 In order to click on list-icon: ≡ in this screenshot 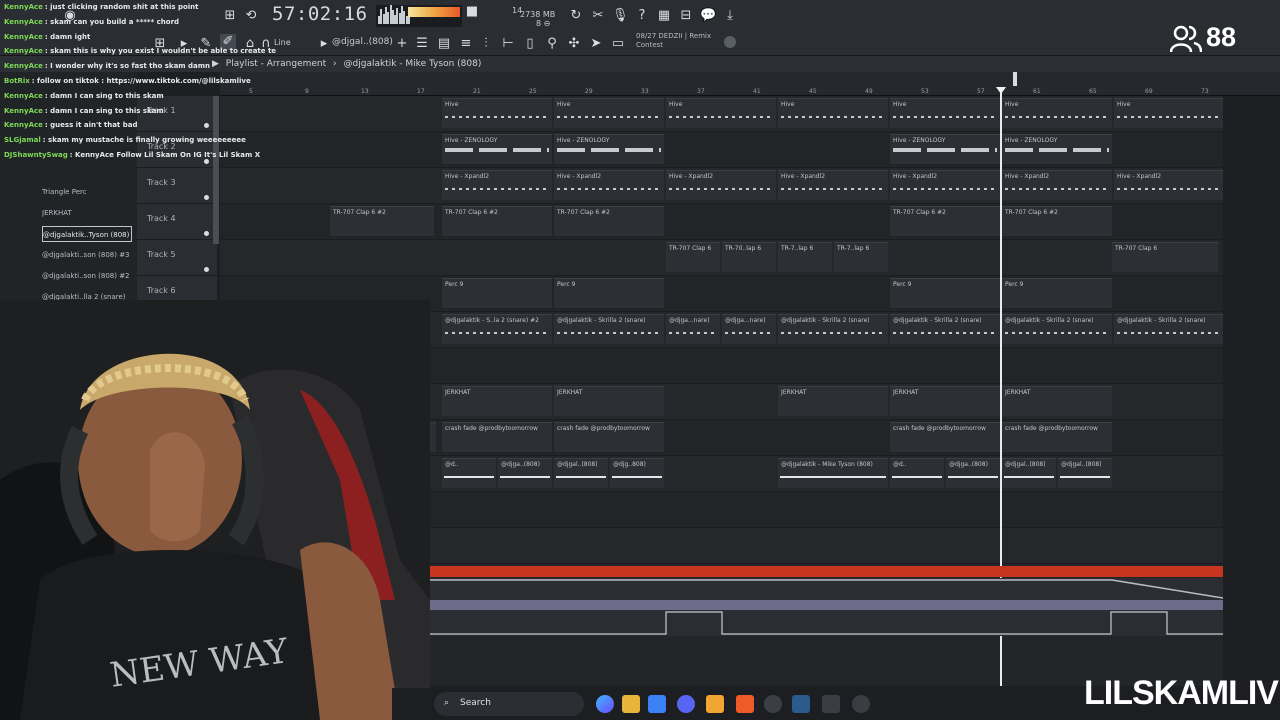, I will do `click(466, 44)`.